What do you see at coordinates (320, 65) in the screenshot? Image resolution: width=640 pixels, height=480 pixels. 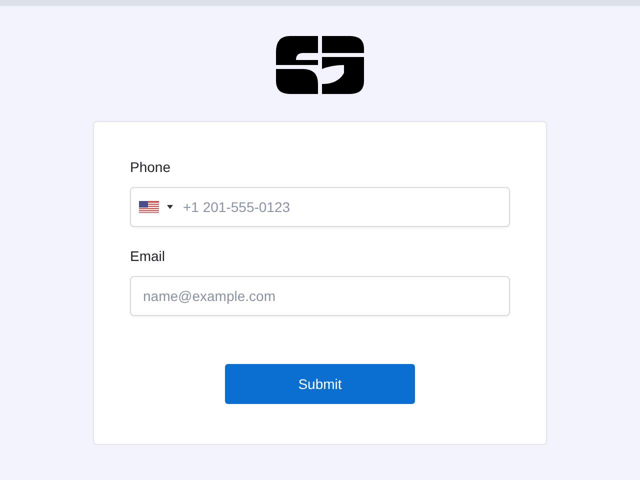 I see `logo-icon` at bounding box center [320, 65].